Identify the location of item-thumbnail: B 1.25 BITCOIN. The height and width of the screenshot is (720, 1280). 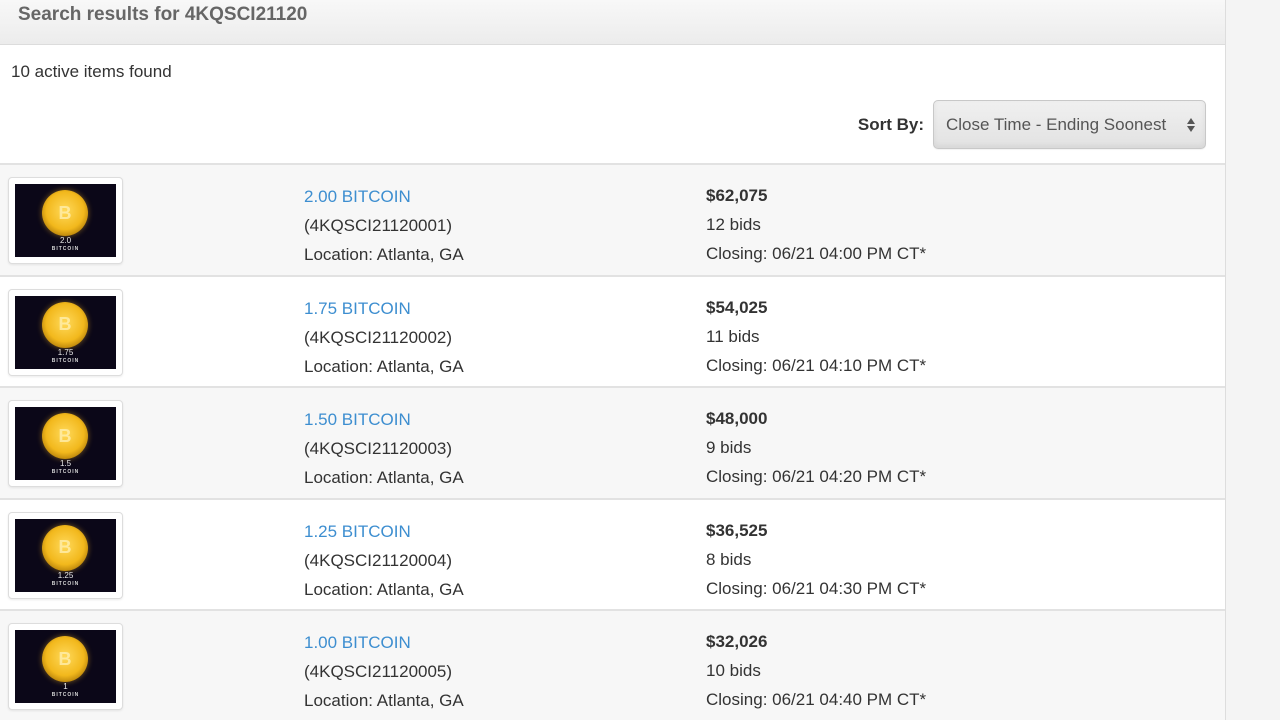
(65, 555).